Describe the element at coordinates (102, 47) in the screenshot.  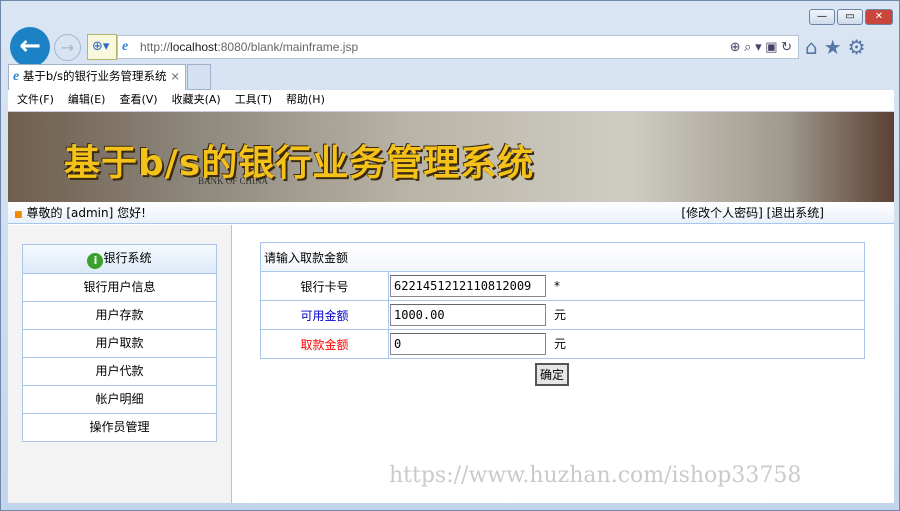
I see `shield-icon: ⊕▾` at that location.